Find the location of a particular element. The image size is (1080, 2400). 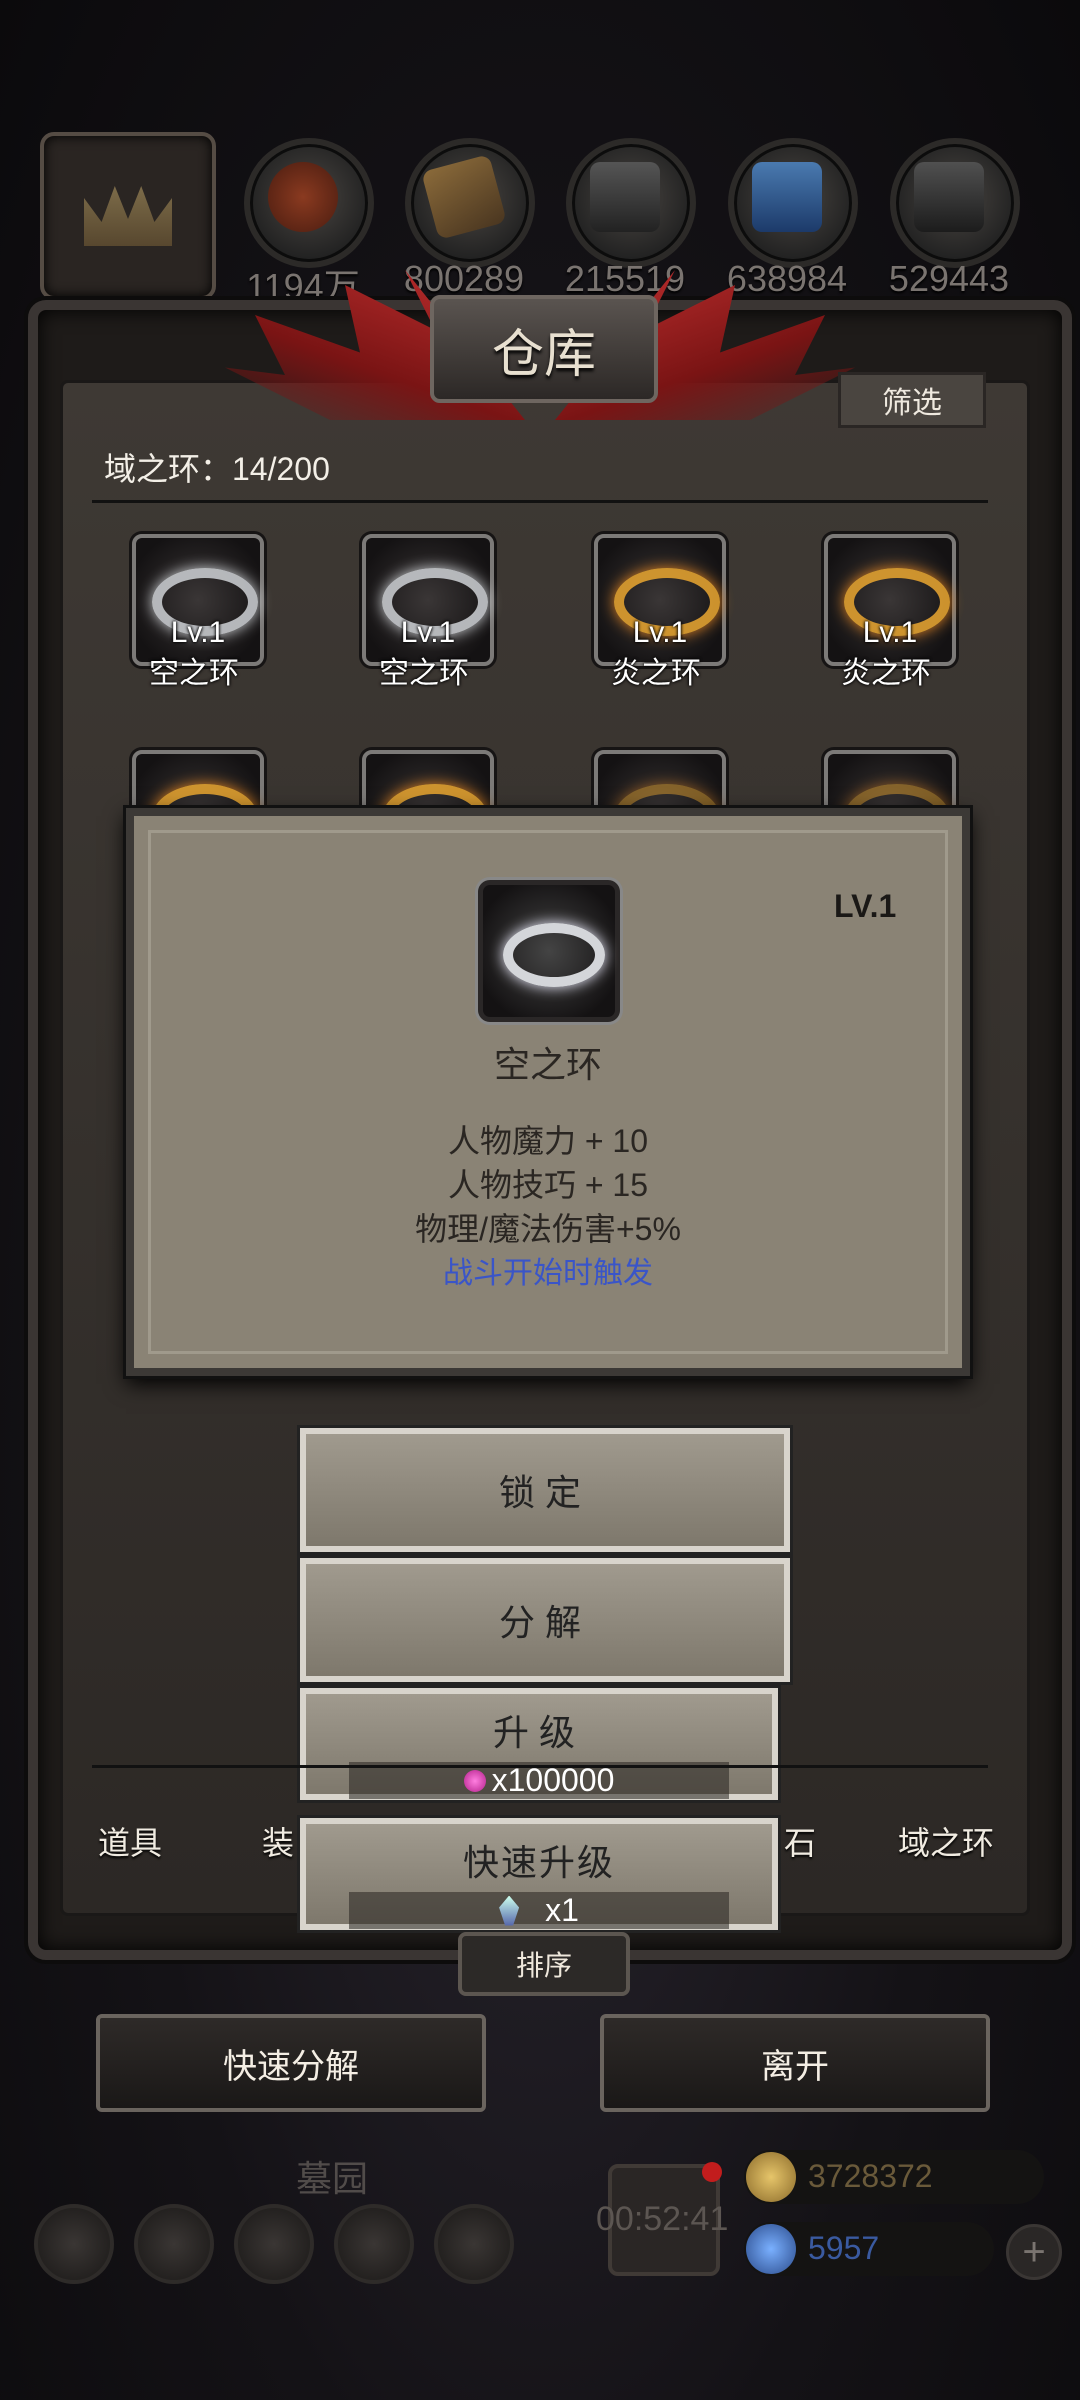

gold-counter: 3728372 is located at coordinates (894, 2177).